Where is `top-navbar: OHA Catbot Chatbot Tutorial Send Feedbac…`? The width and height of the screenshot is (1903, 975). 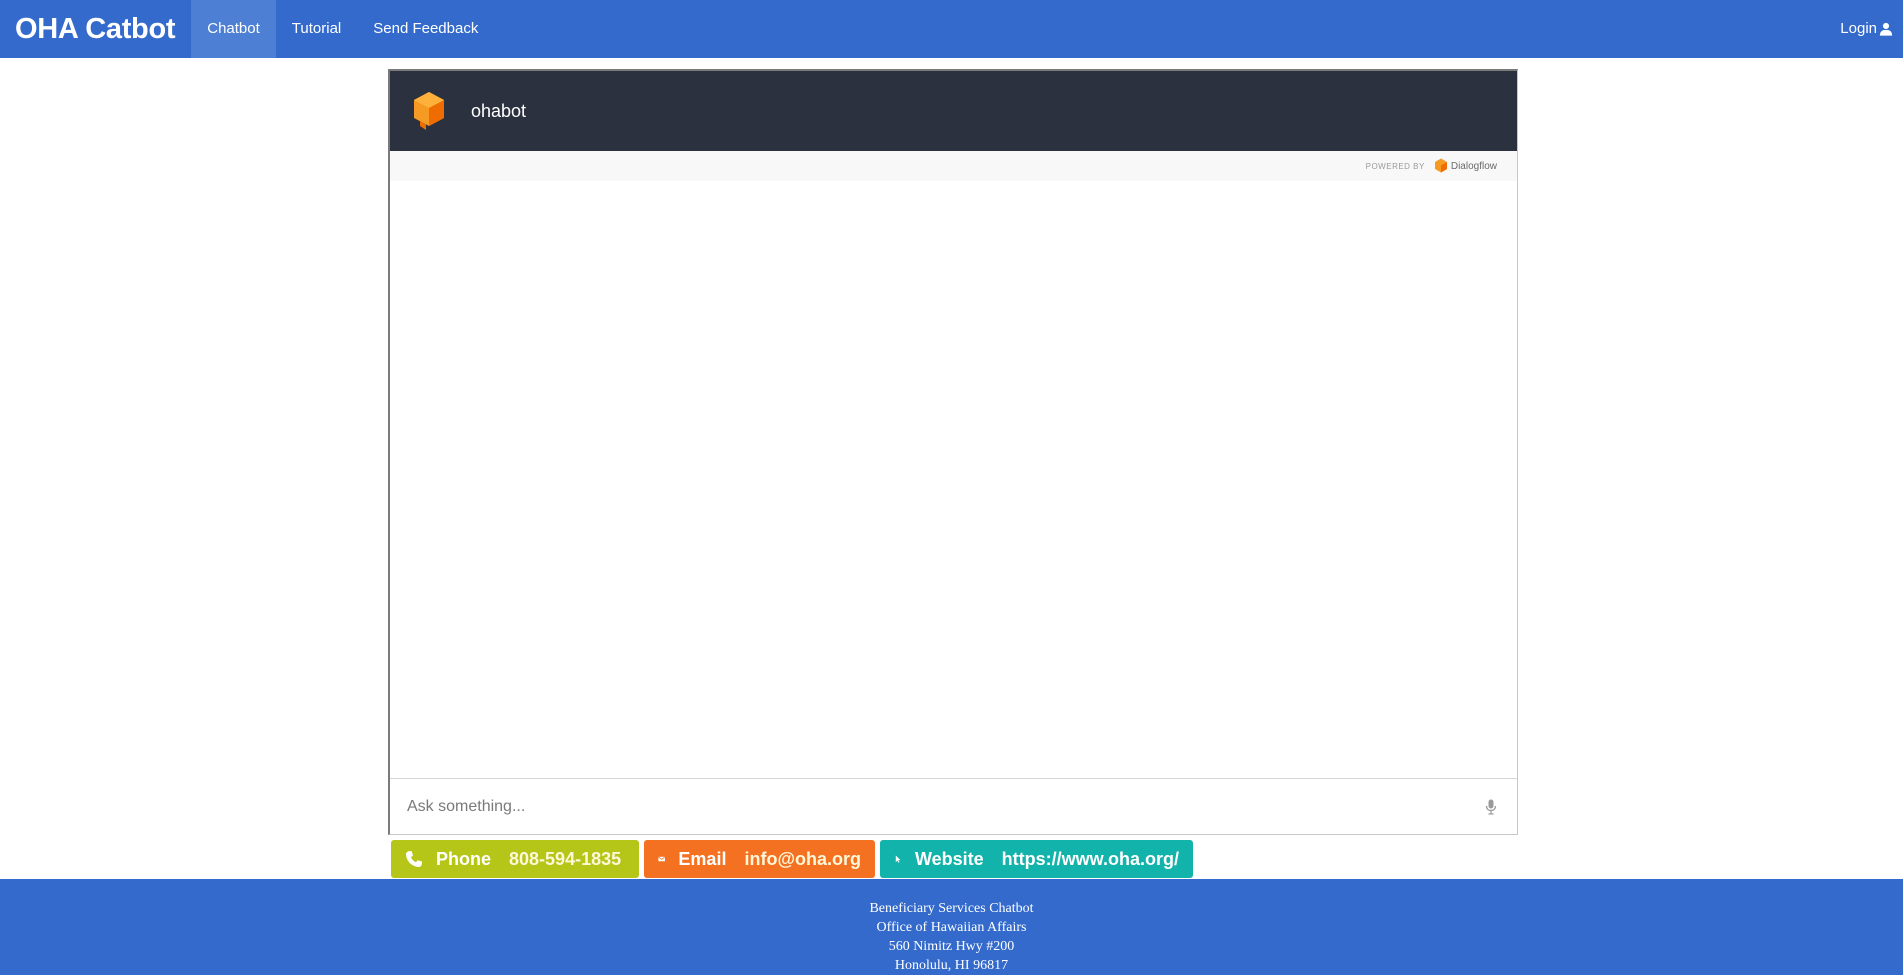
top-navbar: OHA Catbot Chatbot Tutorial Send Feedbac… is located at coordinates (951, 29).